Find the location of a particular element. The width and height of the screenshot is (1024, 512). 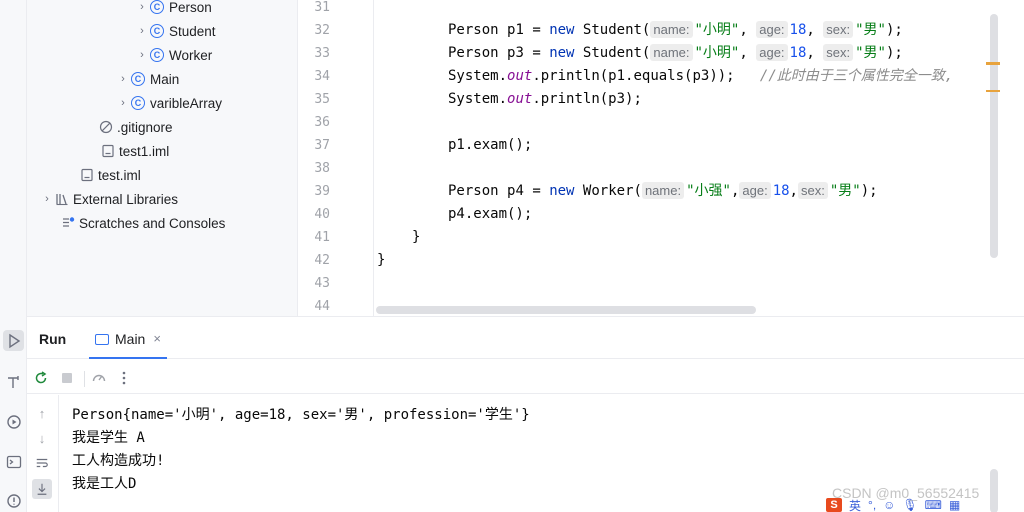

arrow-down-icon: ↓ is located at coordinates (42, 438).